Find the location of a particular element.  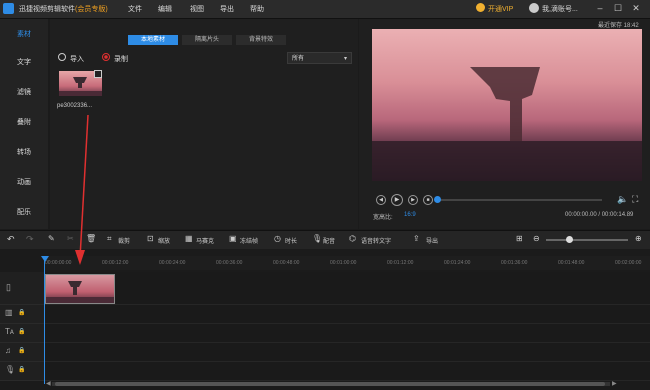

track-overlay is located at coordinates (347, 314).